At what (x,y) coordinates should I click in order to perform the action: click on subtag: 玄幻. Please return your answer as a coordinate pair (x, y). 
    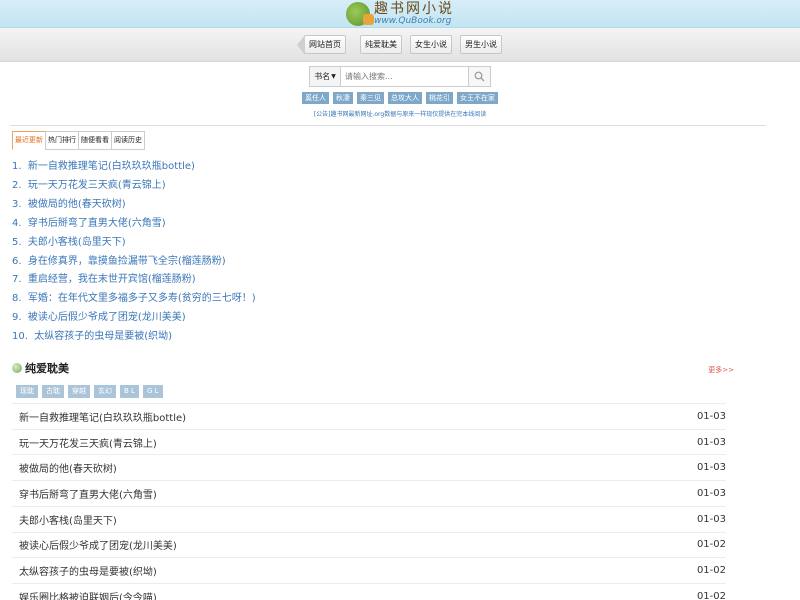
    Looking at the image, I should click on (105, 392).